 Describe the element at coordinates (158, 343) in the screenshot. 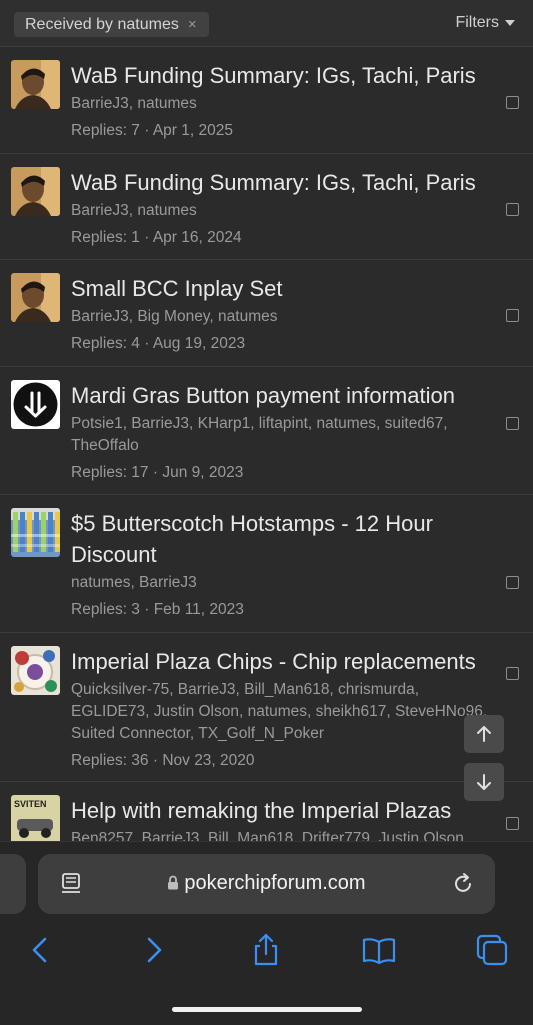

I see `thread-meta: Replies: 4 · Aug 19, 2023` at that location.